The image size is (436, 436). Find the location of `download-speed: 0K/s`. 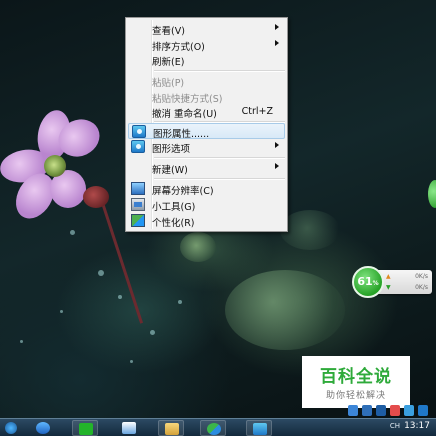

download-speed: 0K/s is located at coordinates (421, 287).